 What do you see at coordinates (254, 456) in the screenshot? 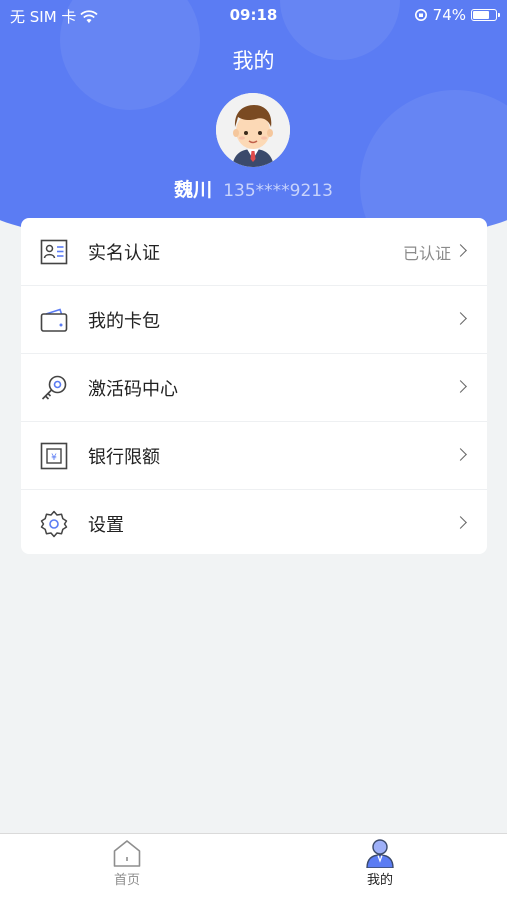
I see `menu-item-bank-limit: ¥ 银行限额` at bounding box center [254, 456].